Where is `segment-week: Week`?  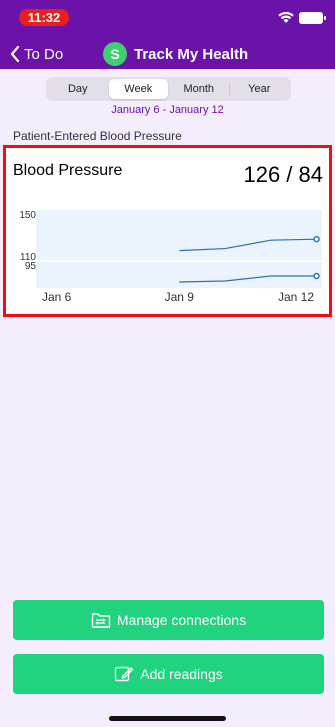 segment-week: Week is located at coordinates (138, 89).